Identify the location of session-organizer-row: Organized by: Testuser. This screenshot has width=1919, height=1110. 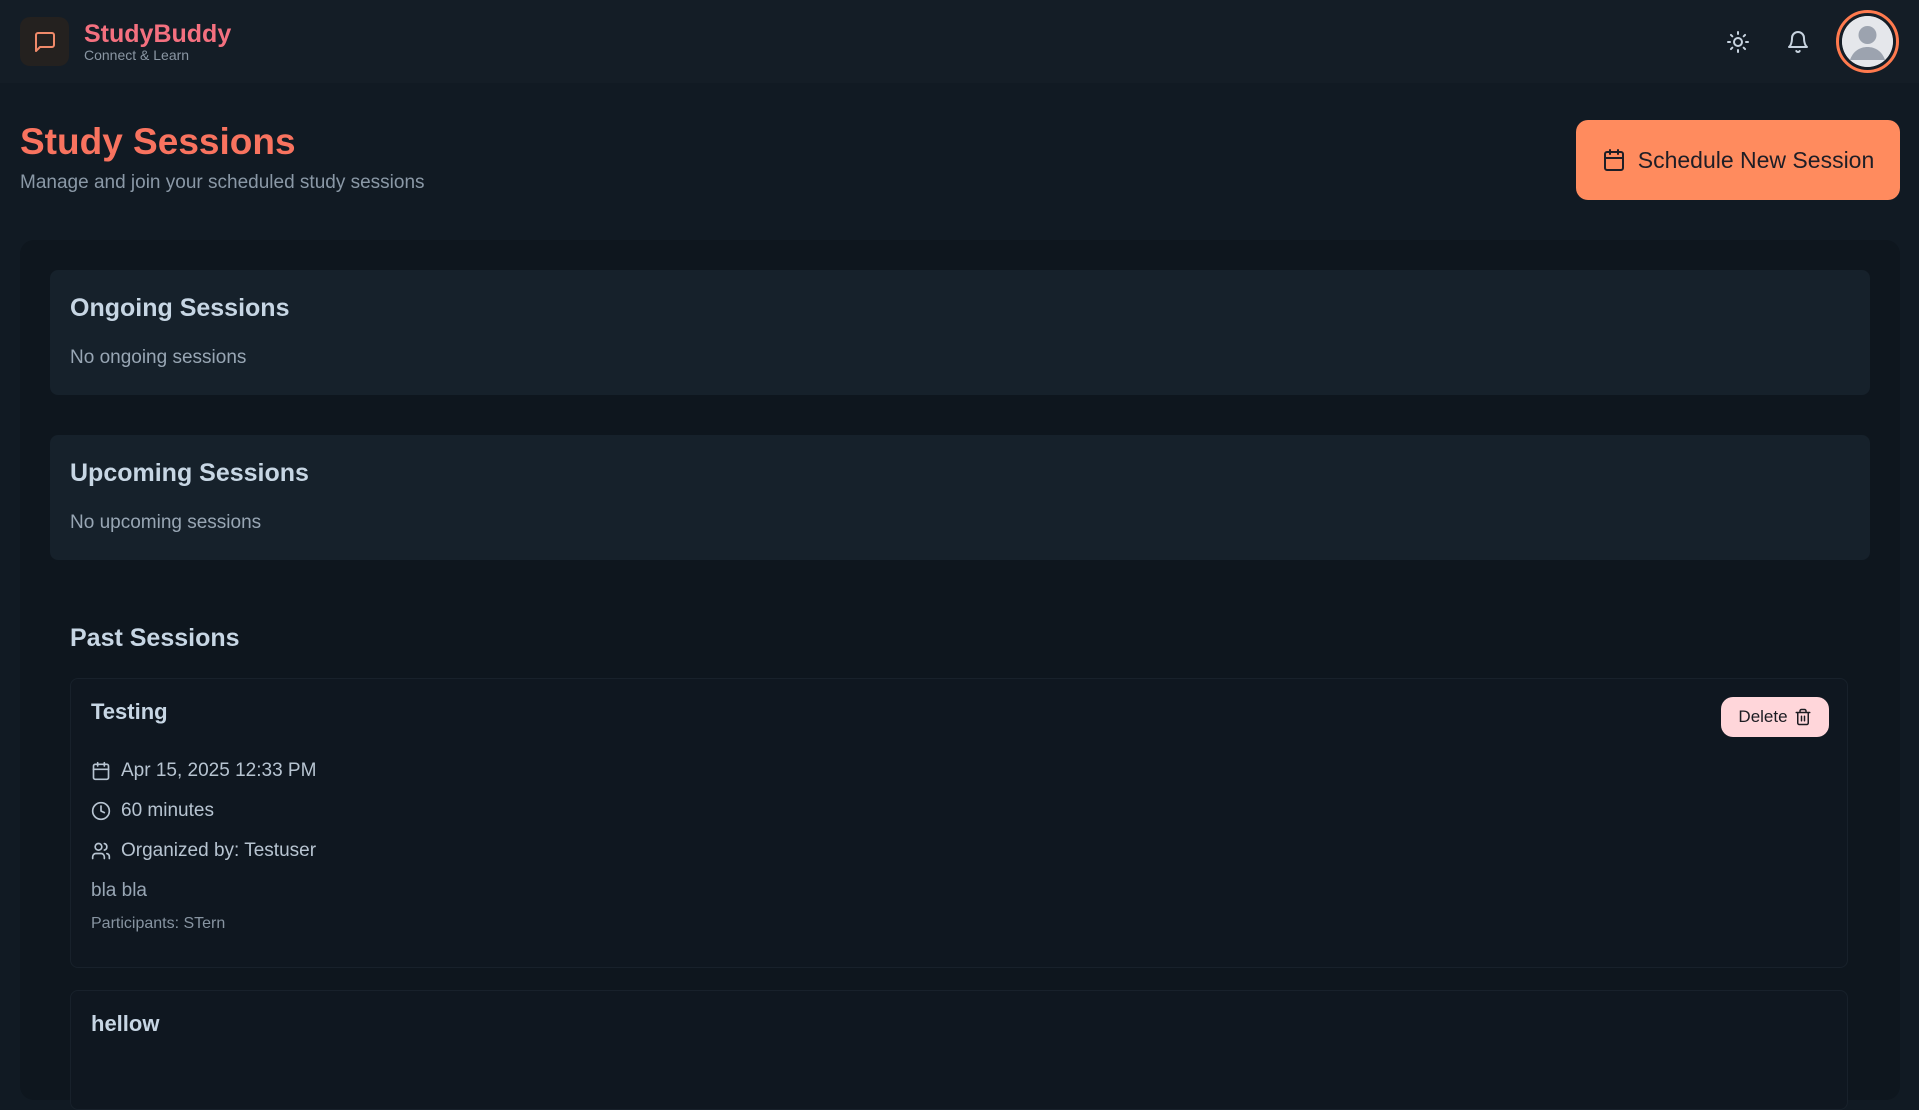
(959, 851).